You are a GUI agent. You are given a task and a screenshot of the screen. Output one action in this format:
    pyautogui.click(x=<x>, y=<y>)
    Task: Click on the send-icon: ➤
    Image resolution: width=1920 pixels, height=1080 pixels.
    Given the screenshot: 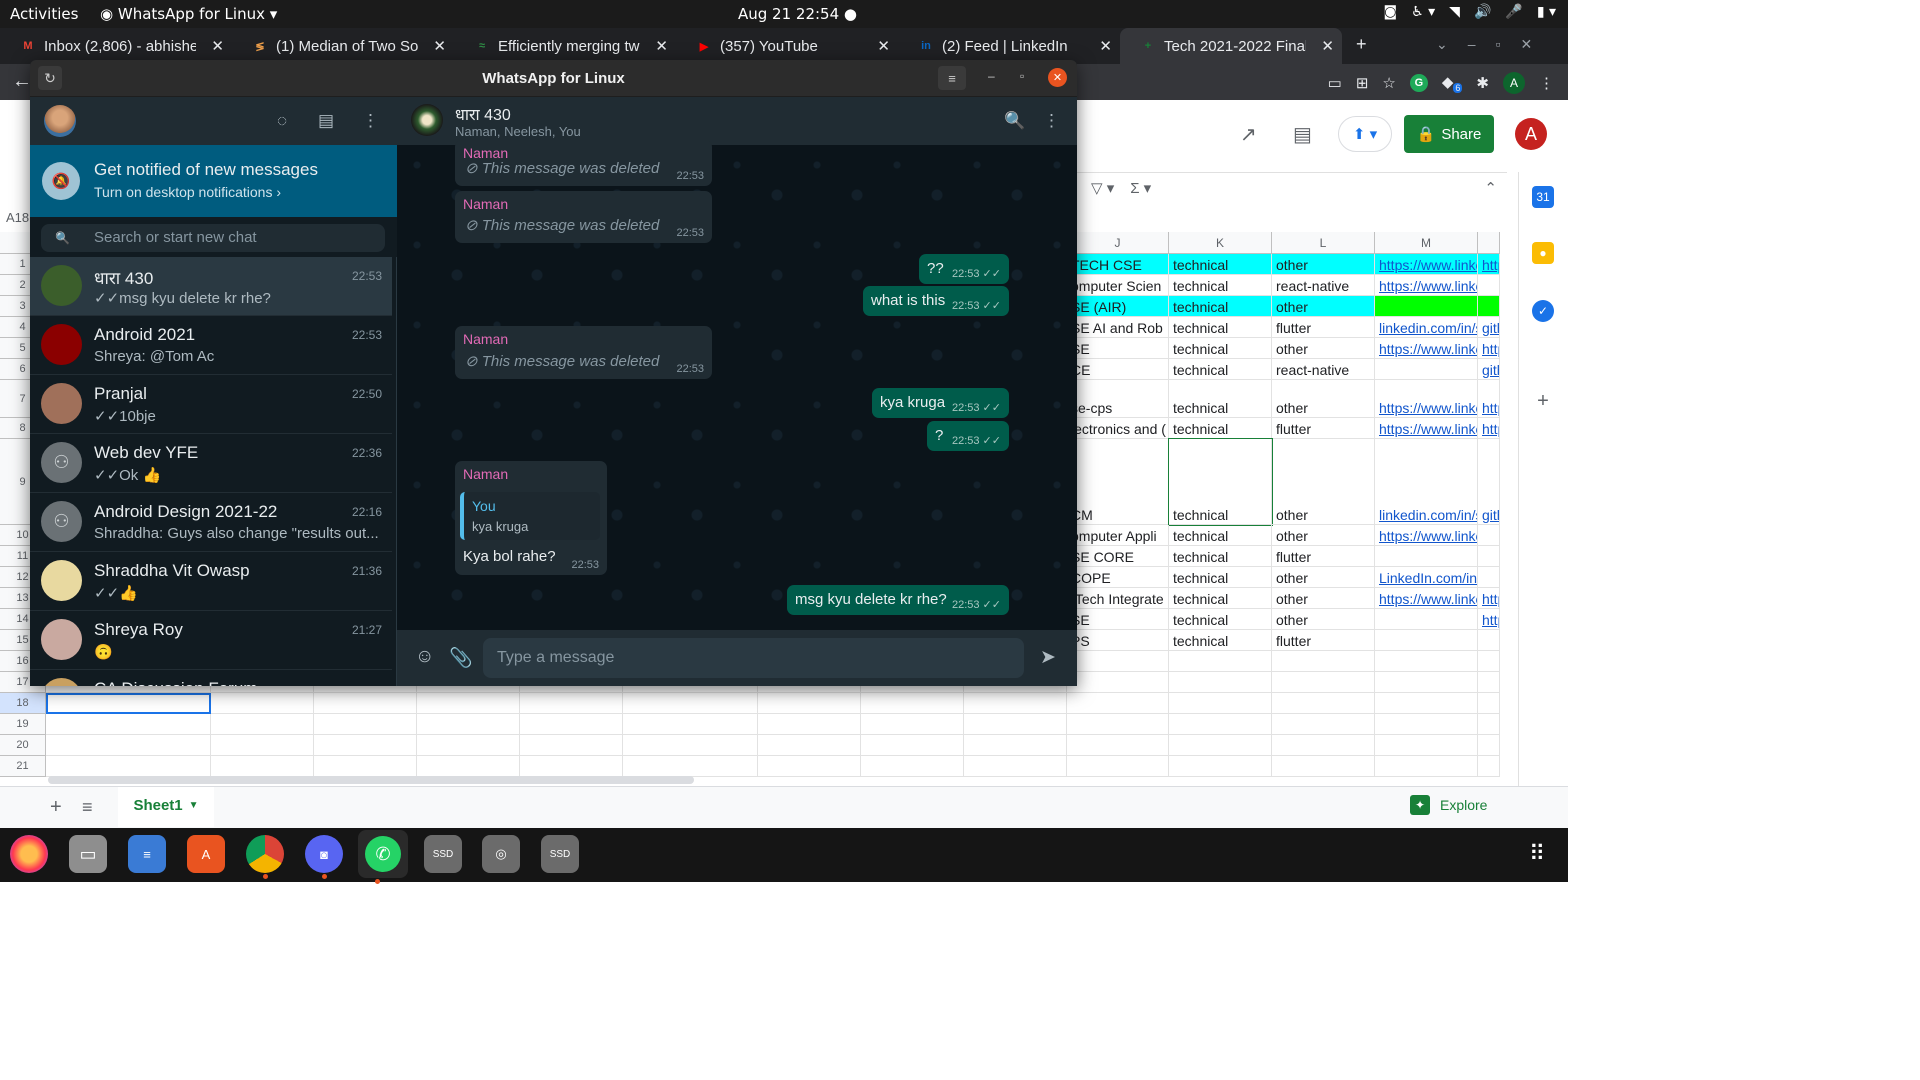 What is the action you would take?
    pyautogui.click(x=1048, y=657)
    